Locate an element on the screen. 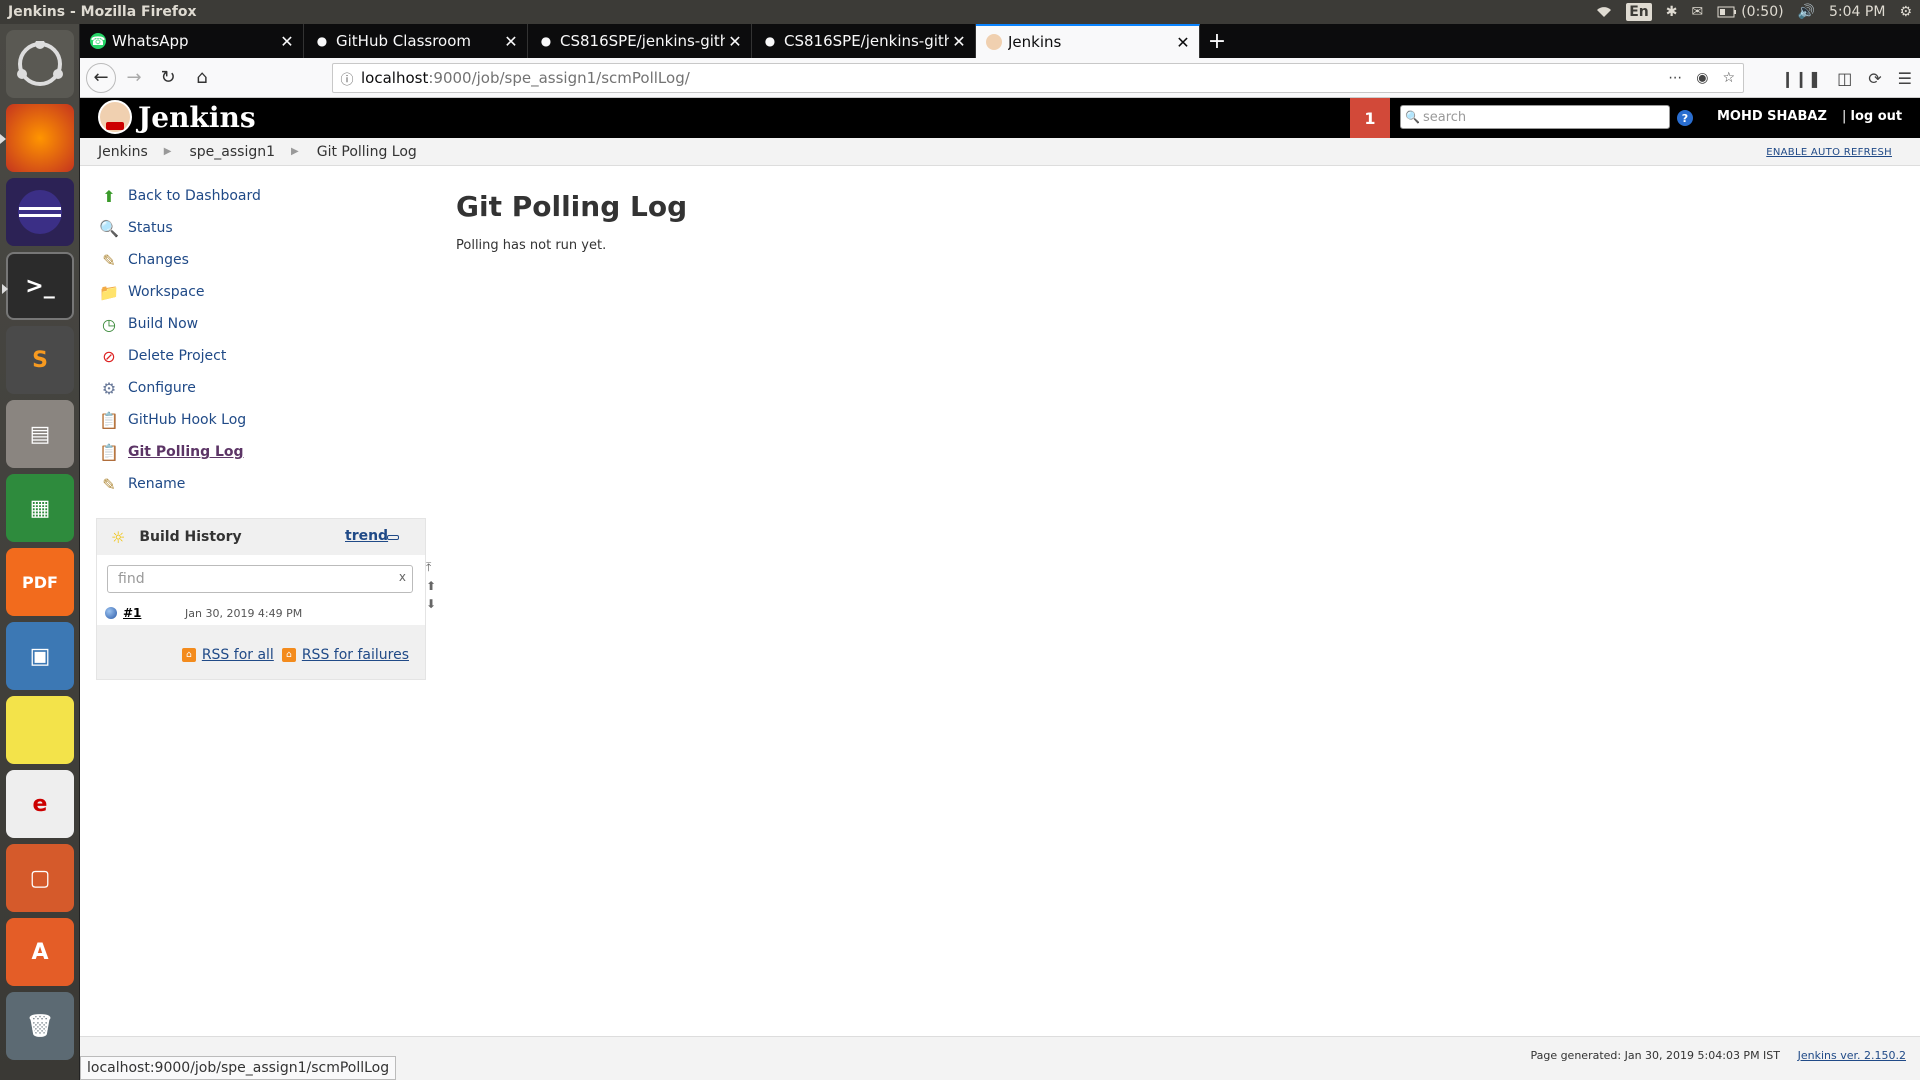 Image resolution: width=1920 pixels, height=1080 pixels. reload-button: ↻ is located at coordinates (168, 78).